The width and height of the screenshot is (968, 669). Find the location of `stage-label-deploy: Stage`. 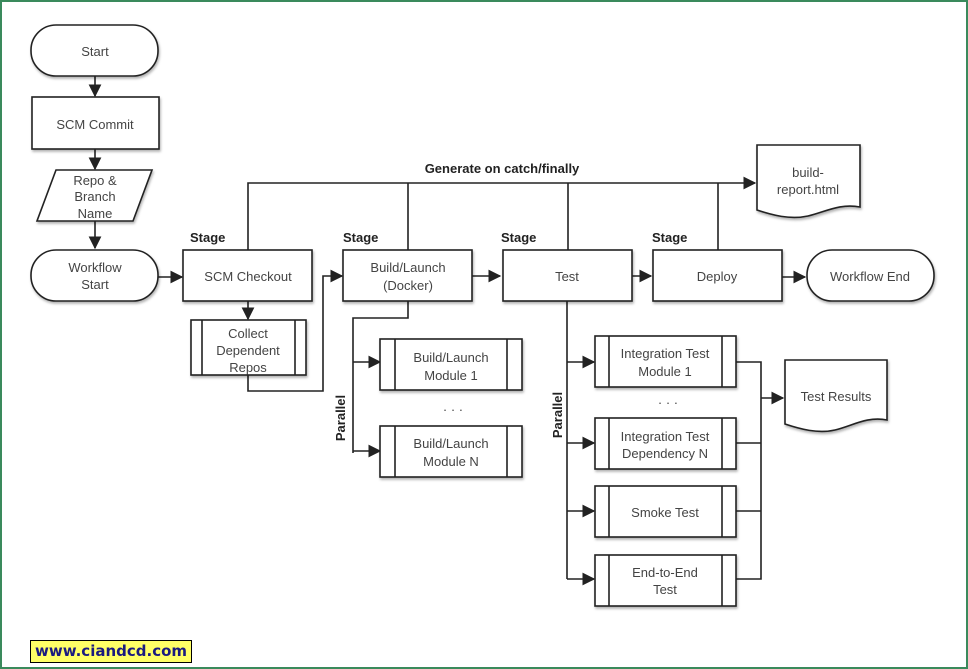

stage-label-deploy: Stage is located at coordinates (669, 237).